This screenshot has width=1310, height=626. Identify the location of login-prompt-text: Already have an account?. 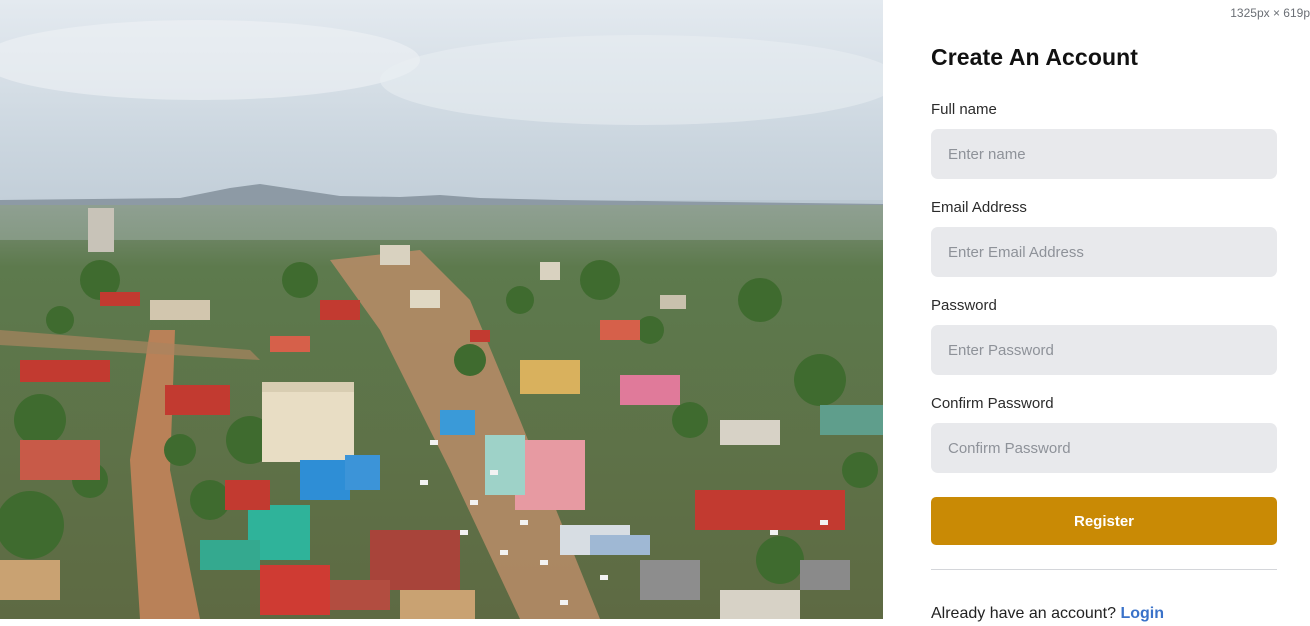
(1024, 613).